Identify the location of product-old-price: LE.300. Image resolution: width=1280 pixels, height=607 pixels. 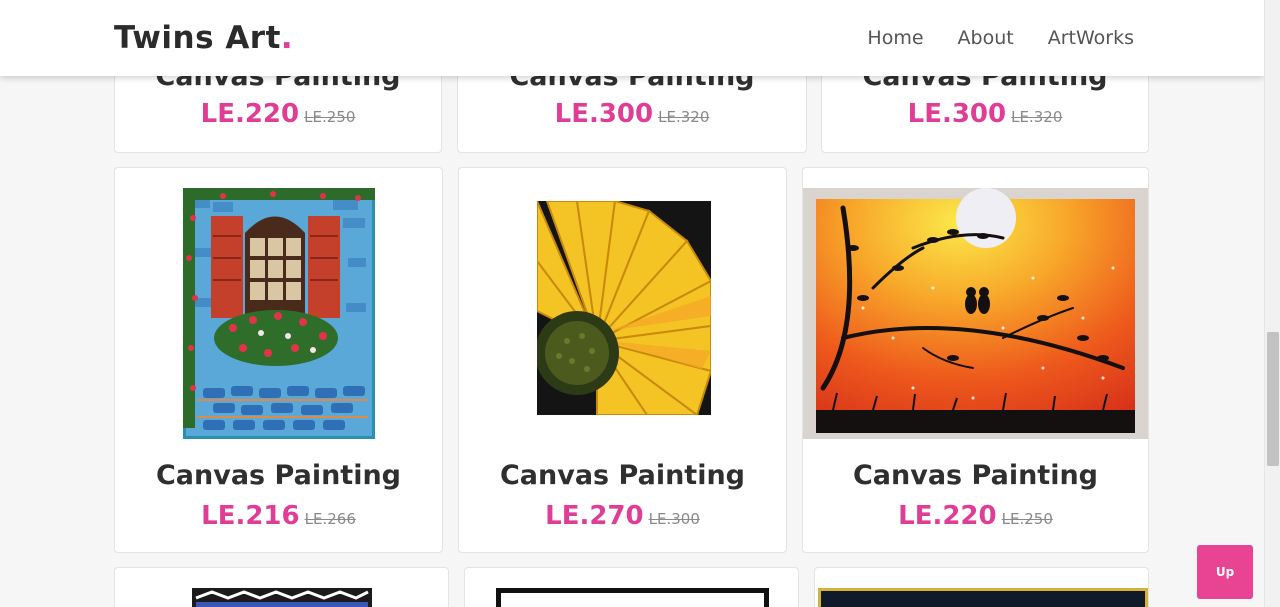
(674, 519).